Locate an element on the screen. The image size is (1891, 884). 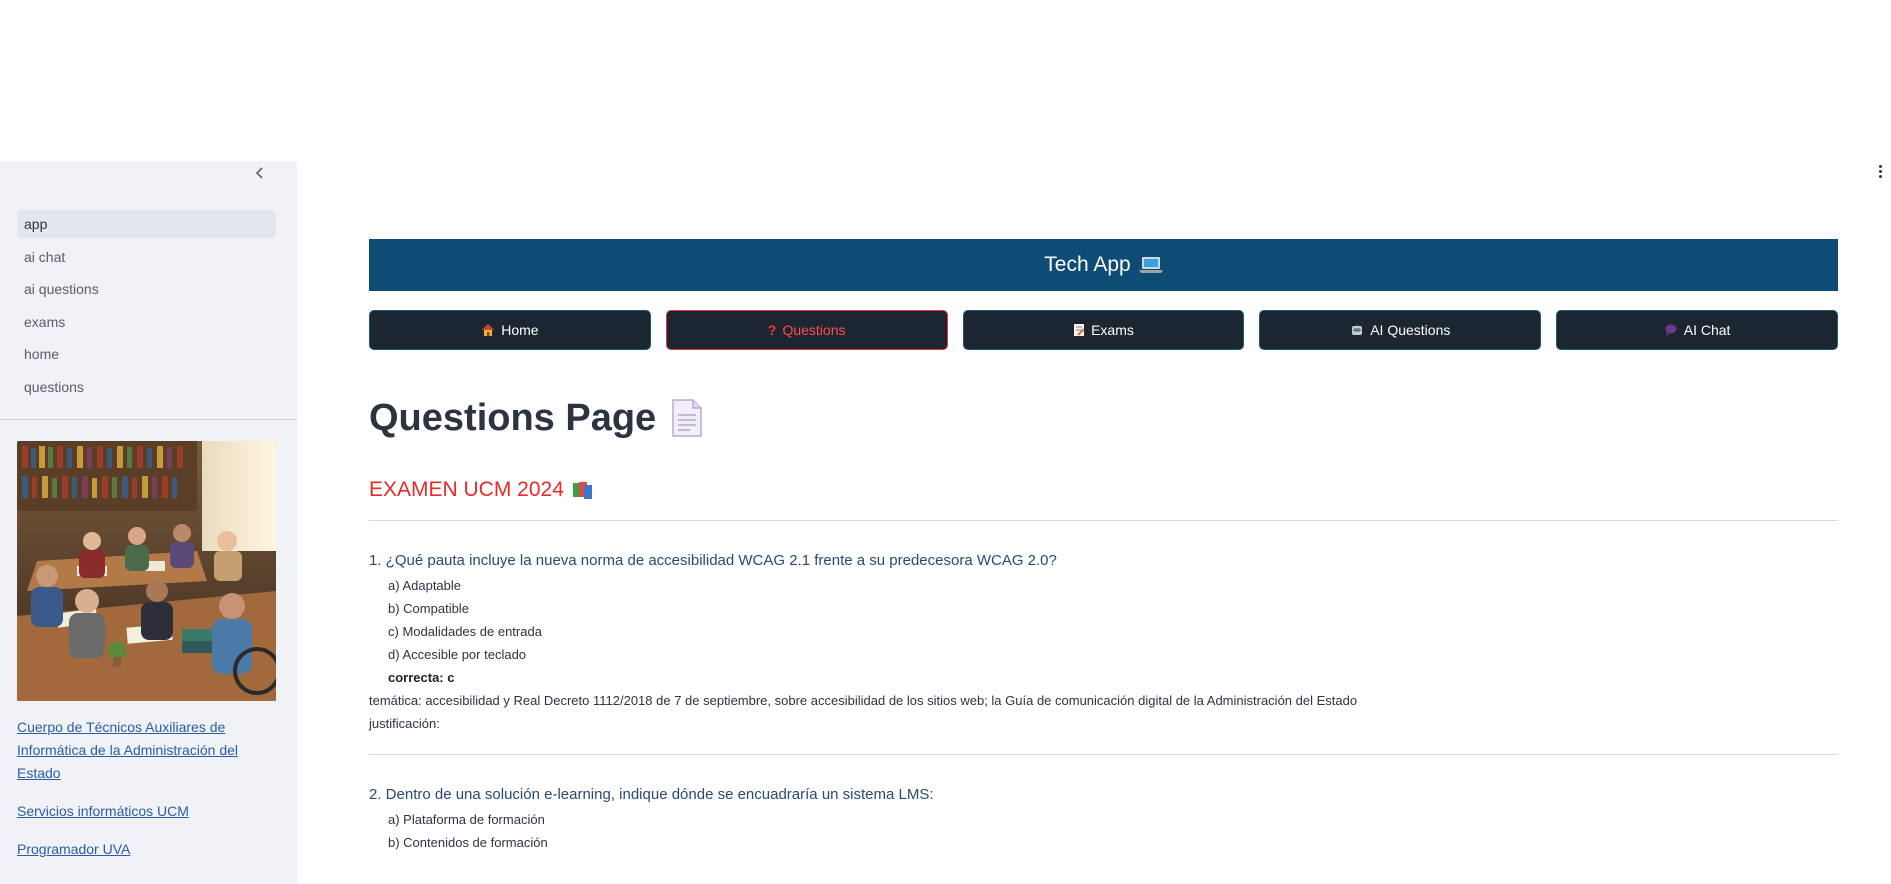
tab-ai-questions: AI Questions is located at coordinates (1400, 330).